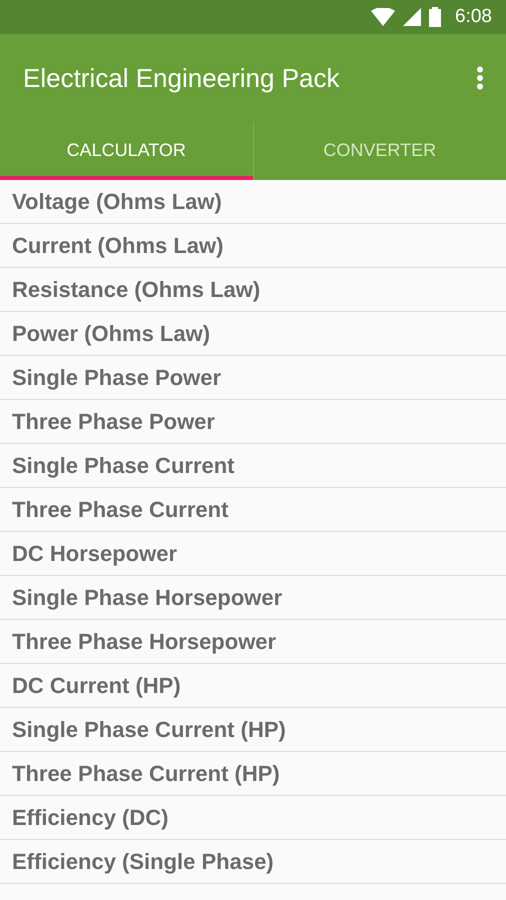 The width and height of the screenshot is (506, 900). I want to click on more-icon, so click(480, 78).